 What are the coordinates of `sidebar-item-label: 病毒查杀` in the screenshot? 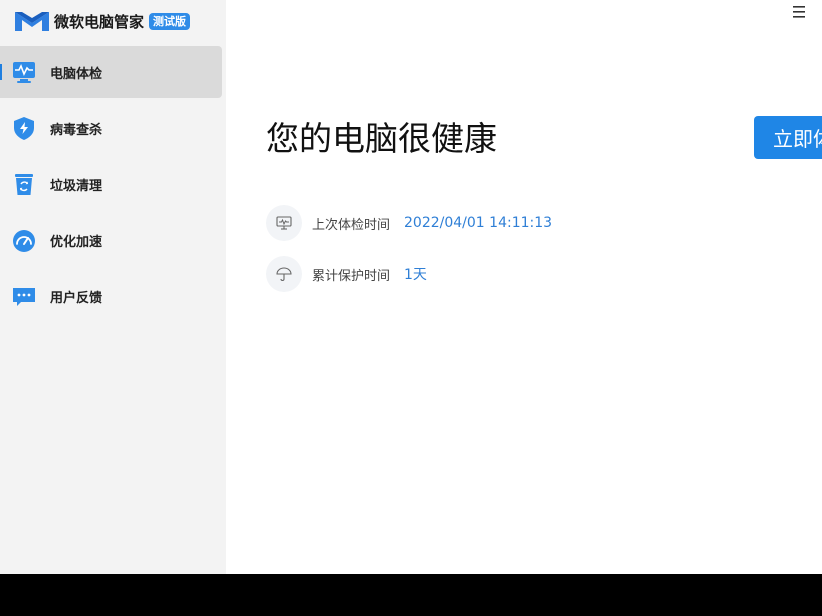 It's located at (76, 130).